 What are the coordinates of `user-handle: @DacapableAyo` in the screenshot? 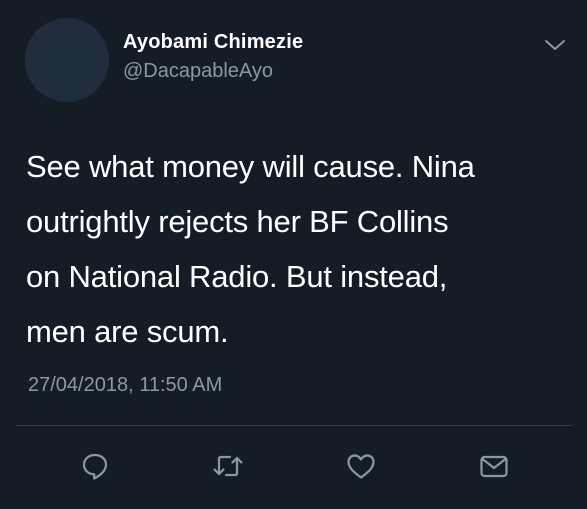 It's located at (198, 71).